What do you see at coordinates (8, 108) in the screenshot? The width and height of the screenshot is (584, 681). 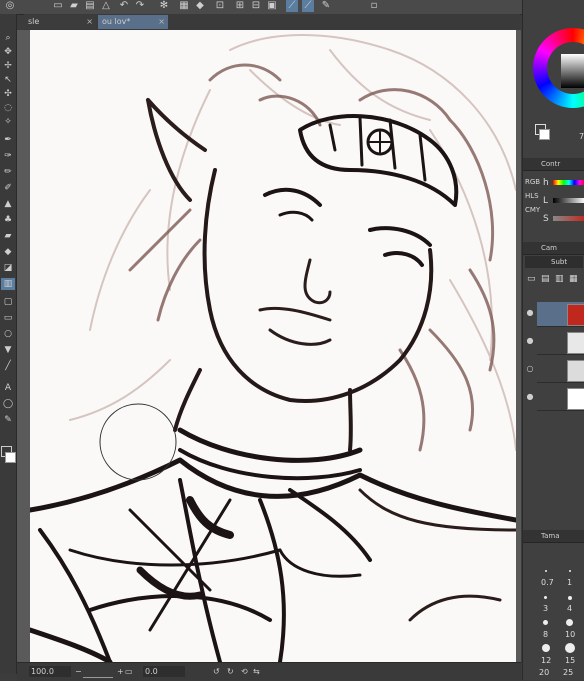 I see `lasso-icon: ◌` at bounding box center [8, 108].